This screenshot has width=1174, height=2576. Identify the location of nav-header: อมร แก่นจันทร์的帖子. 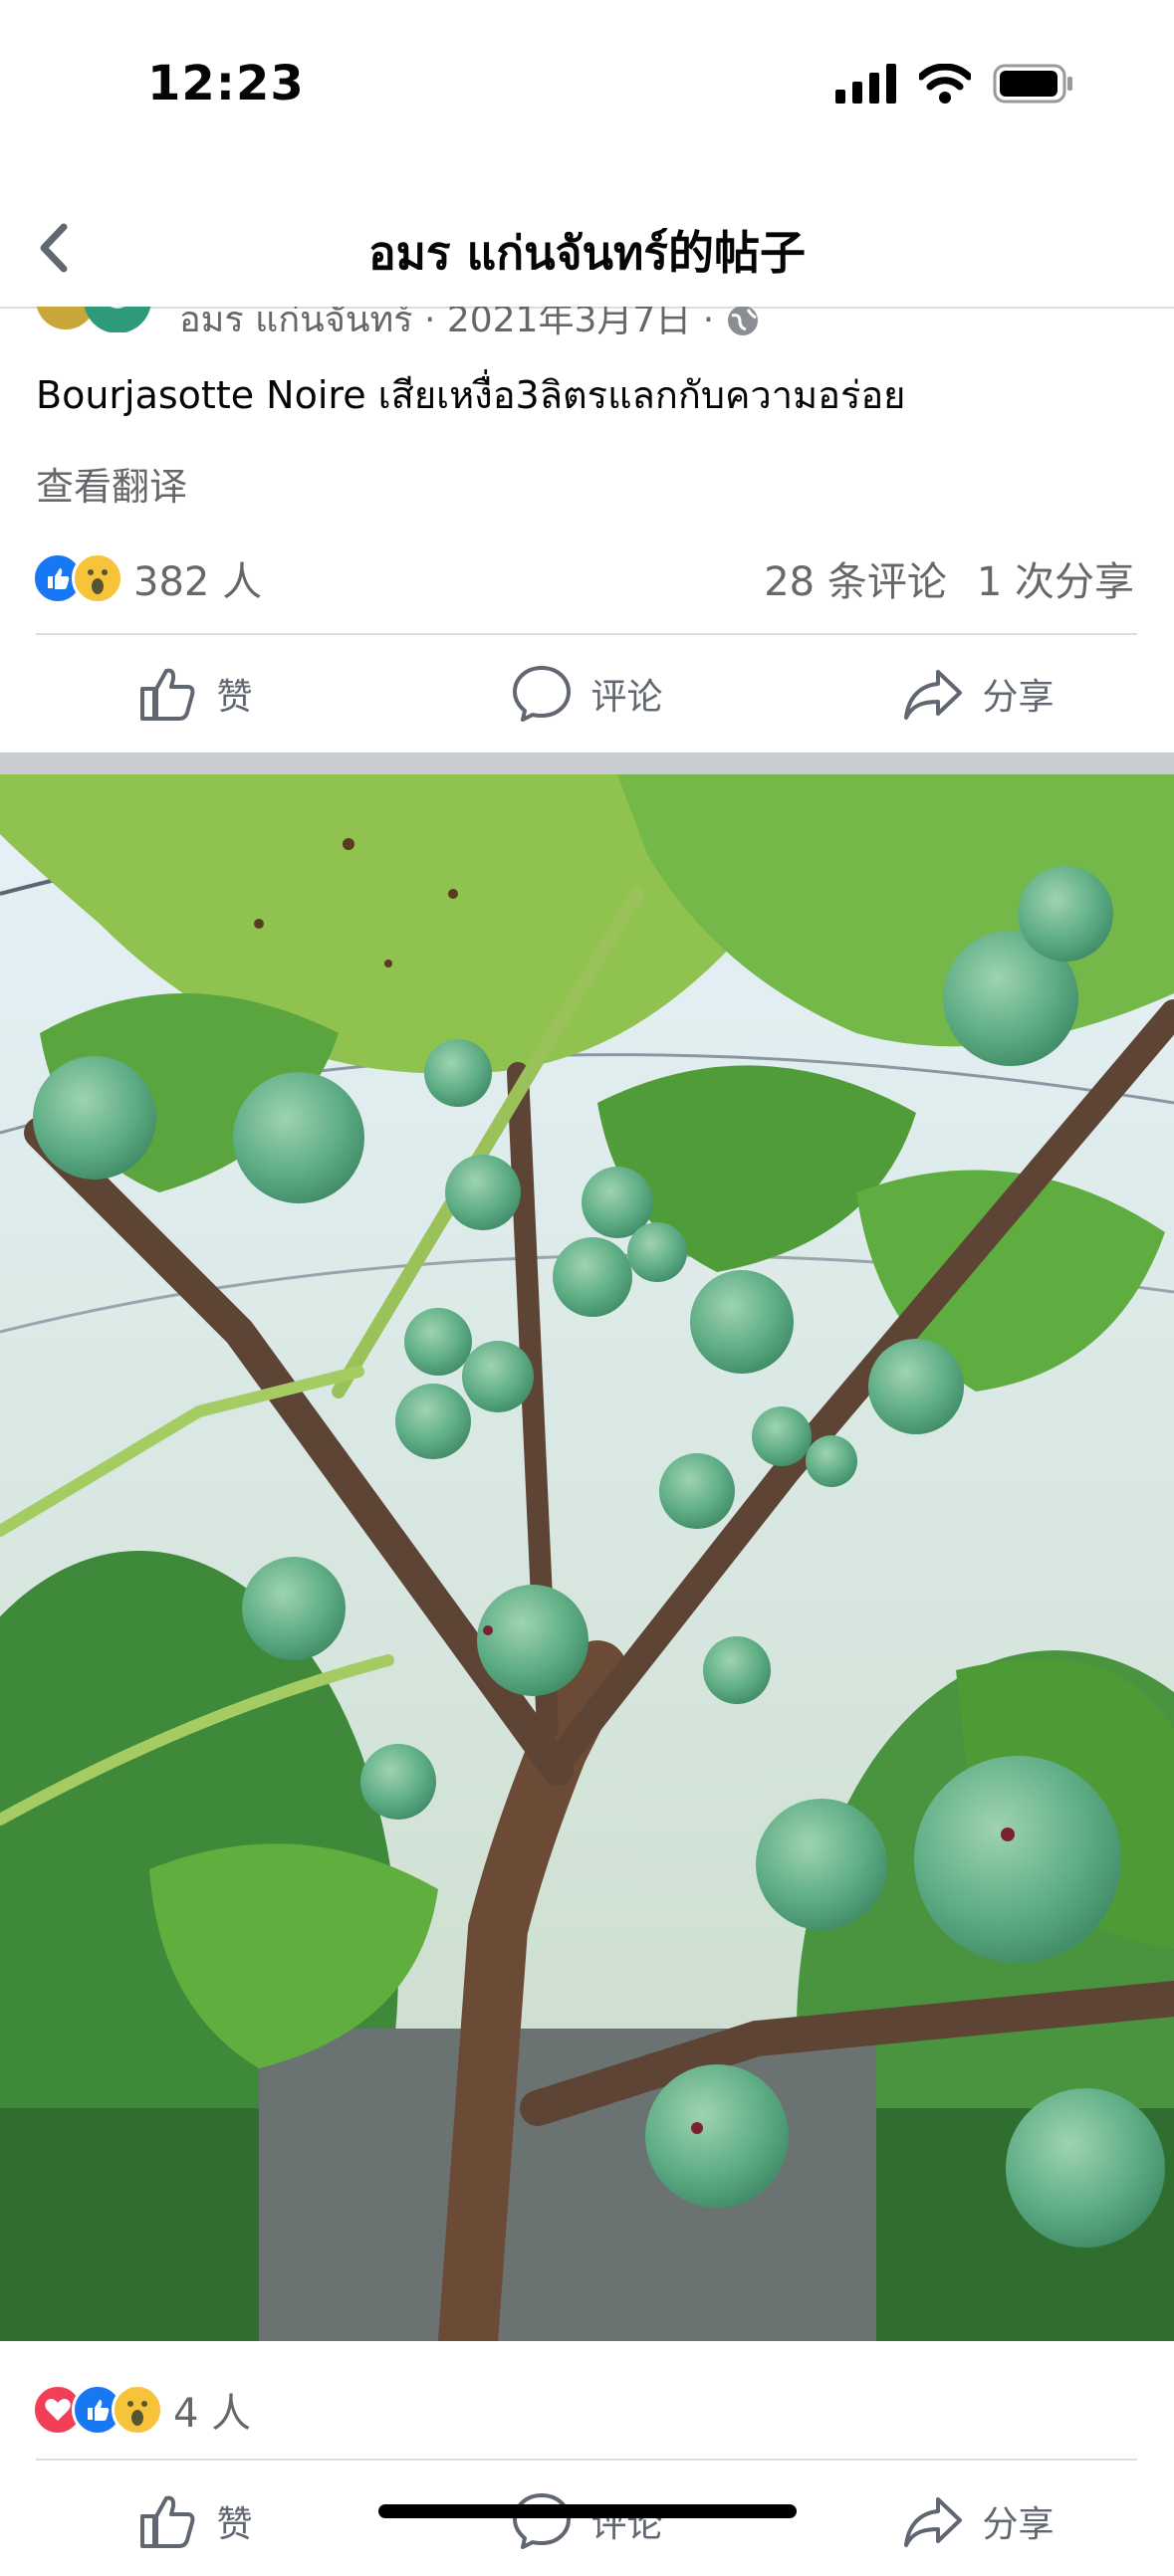
(587, 249).